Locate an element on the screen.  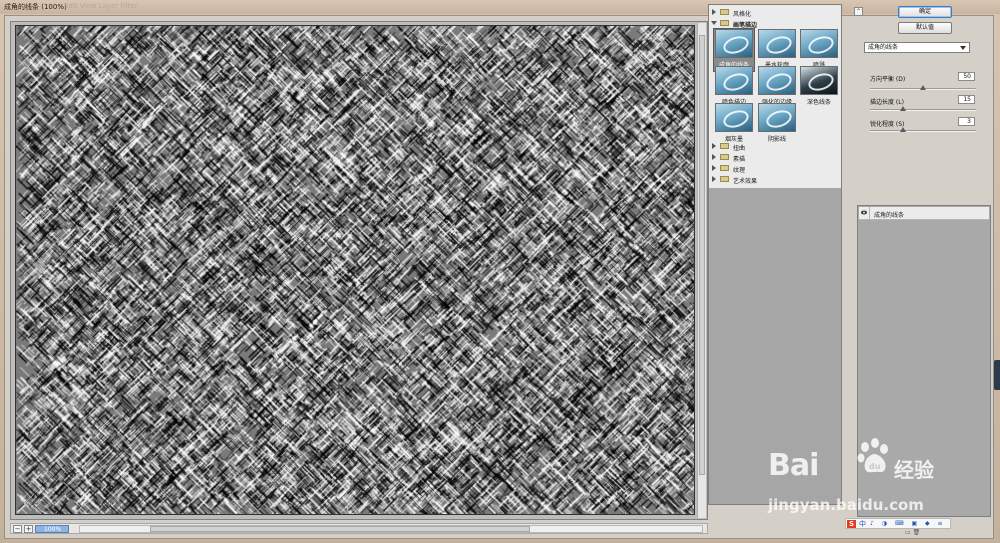
filter-thumb-ink-outlines: 墨水轮廓 is located at coordinates (777, 50).